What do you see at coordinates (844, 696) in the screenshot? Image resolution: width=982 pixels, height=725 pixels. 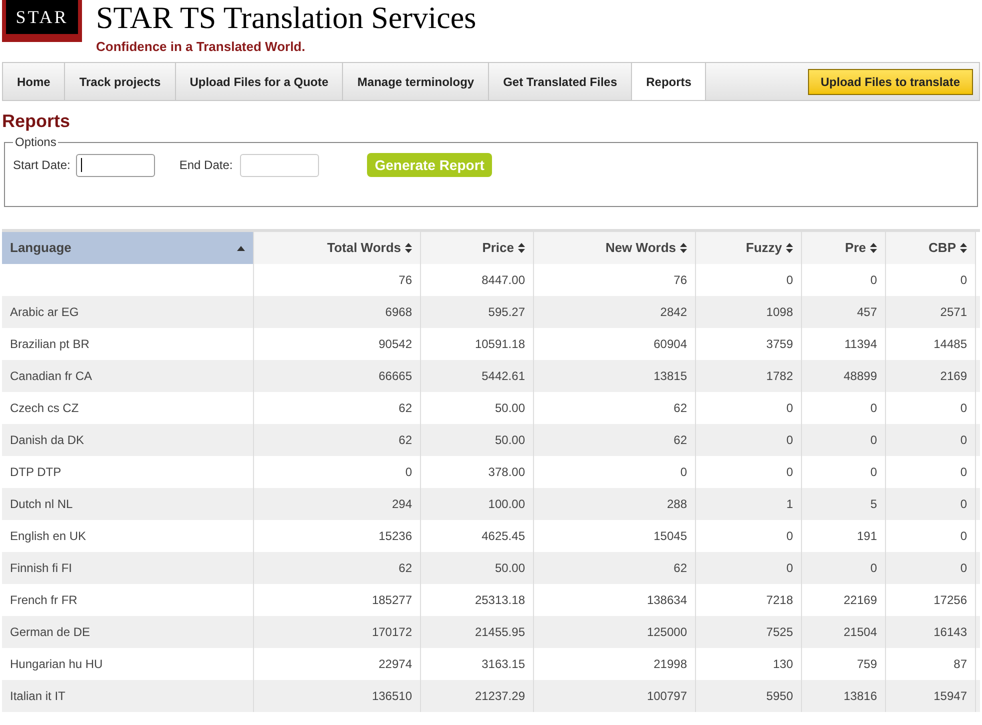 I see `table-cell: 13816` at bounding box center [844, 696].